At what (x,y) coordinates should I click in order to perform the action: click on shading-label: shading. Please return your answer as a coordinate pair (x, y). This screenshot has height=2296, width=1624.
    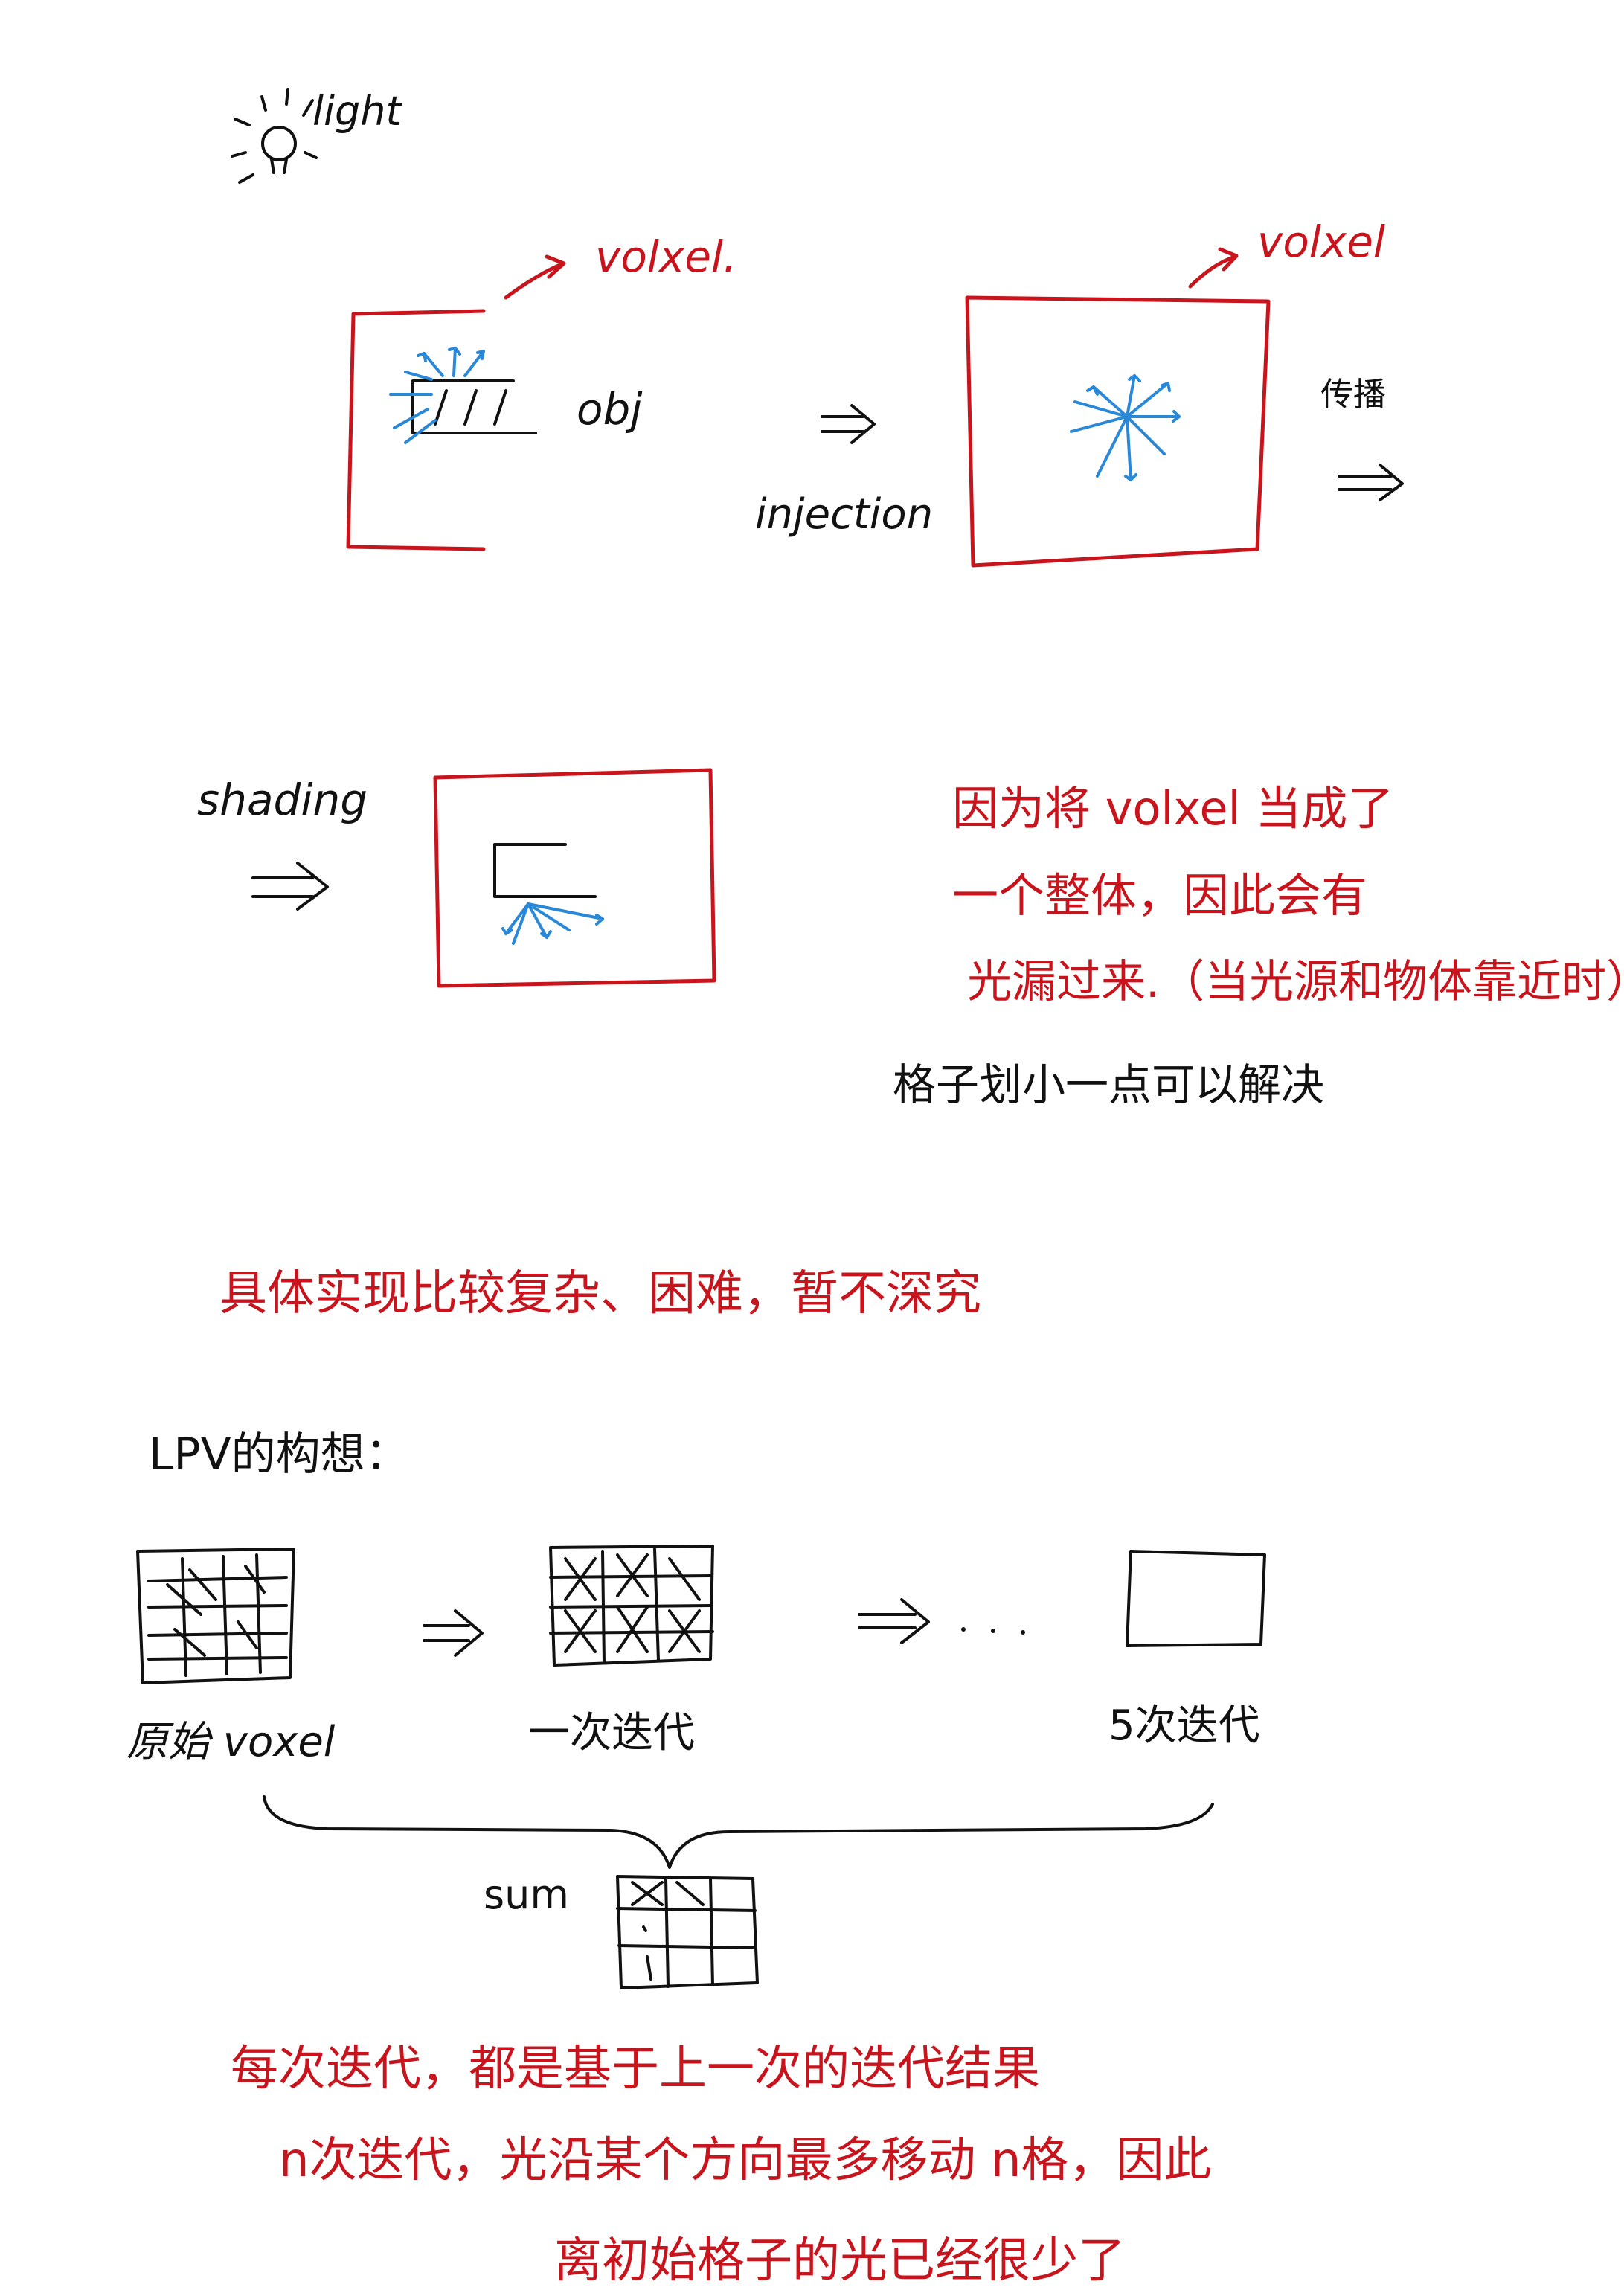
    Looking at the image, I should click on (282, 800).